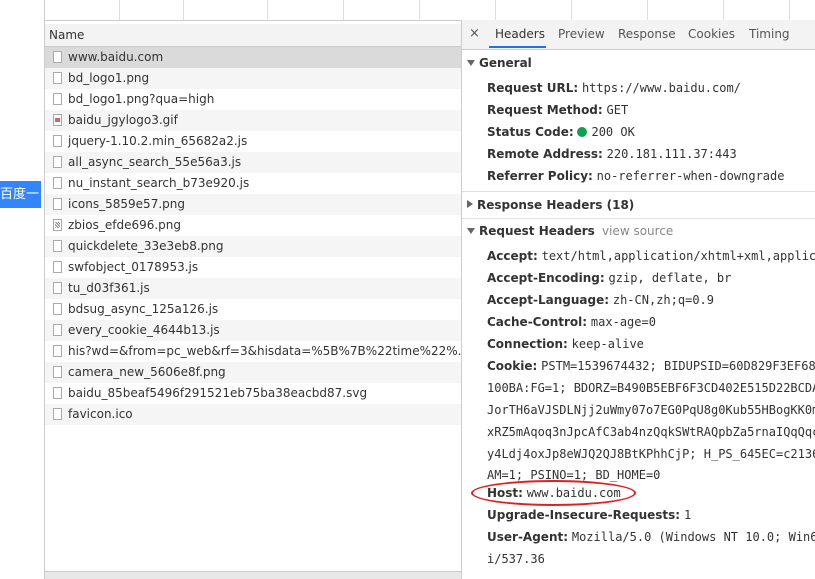 This screenshot has height=579, width=815. Describe the element at coordinates (143, 309) in the screenshot. I see `request-name: bdsug_async_125a126.js` at that location.